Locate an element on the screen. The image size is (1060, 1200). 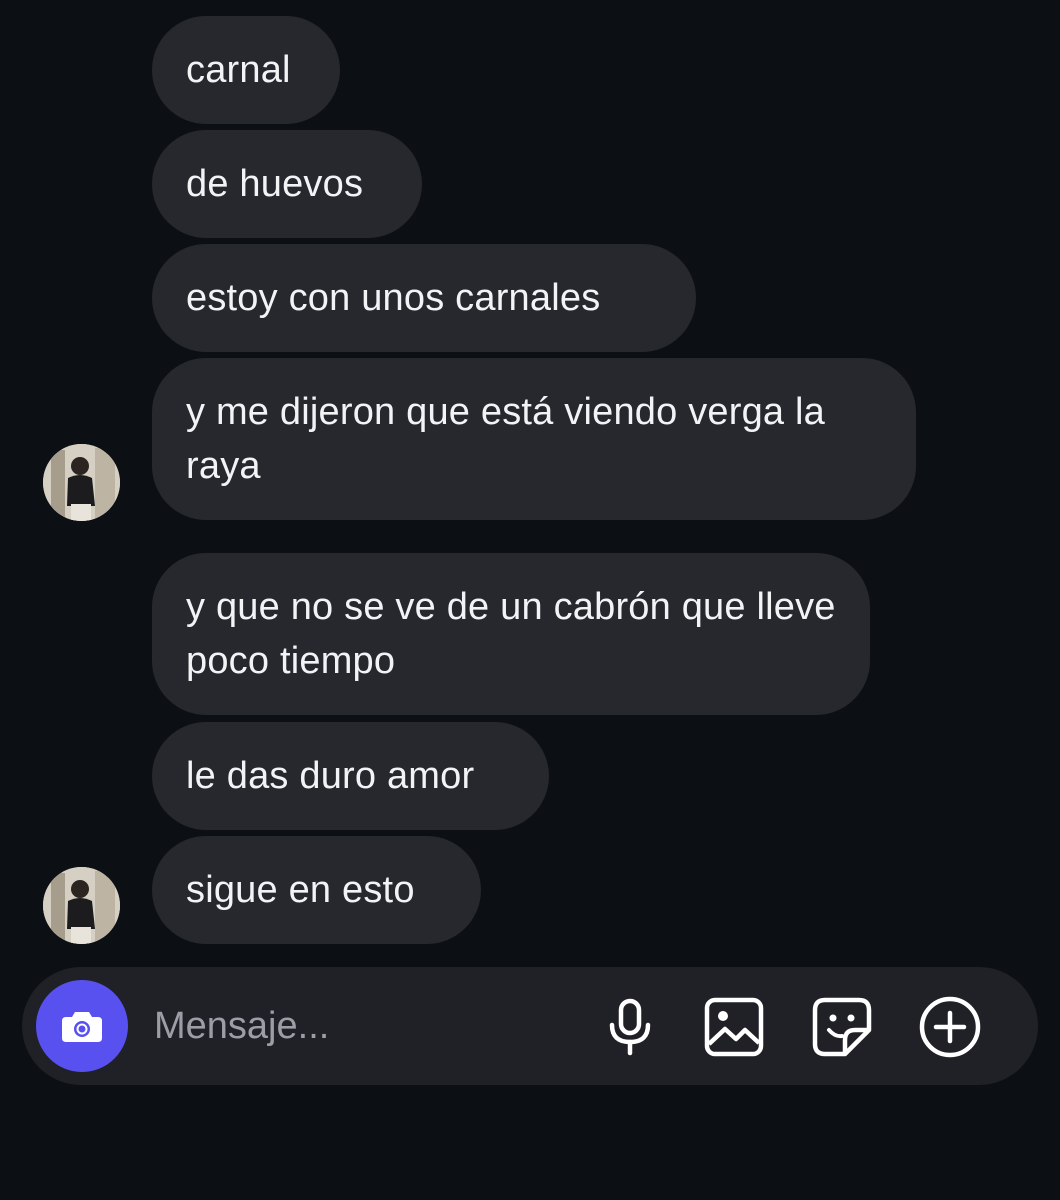
microphone-icon is located at coordinates (630, 1027).